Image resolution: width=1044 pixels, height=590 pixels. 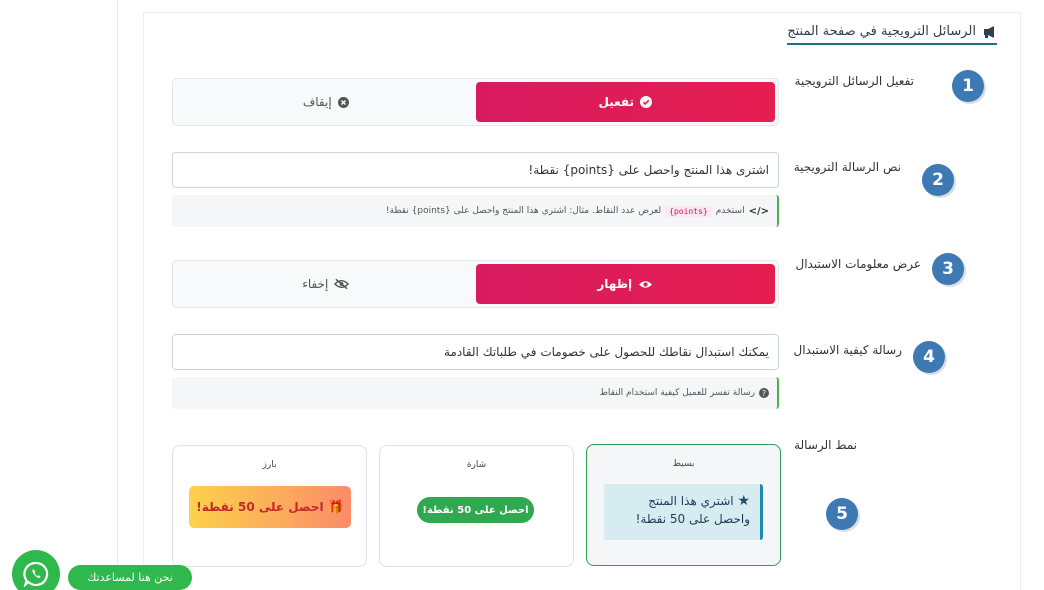 I want to click on check-circle-icon, so click(x=646, y=102).